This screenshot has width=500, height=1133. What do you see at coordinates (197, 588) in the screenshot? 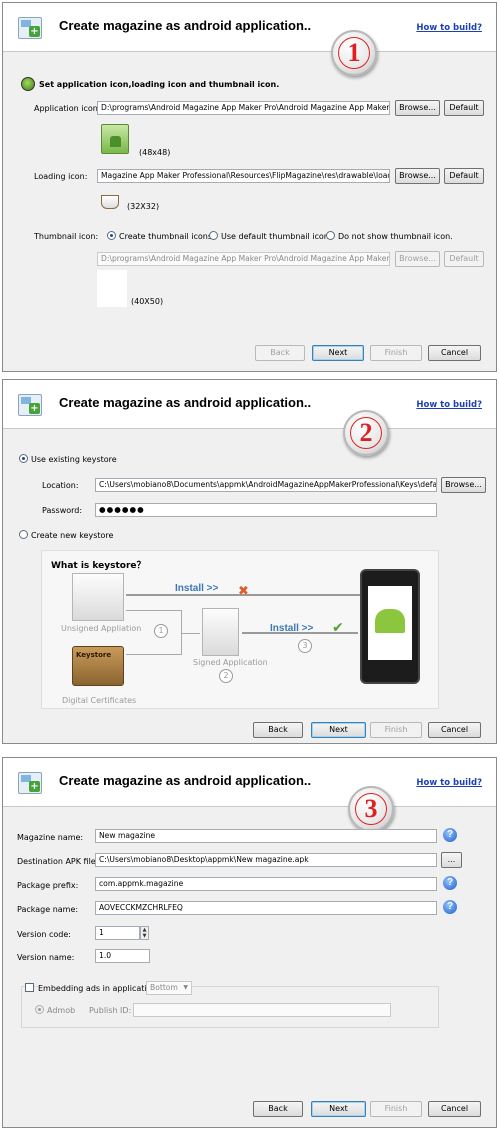
I see `install-label: Install >>` at bounding box center [197, 588].